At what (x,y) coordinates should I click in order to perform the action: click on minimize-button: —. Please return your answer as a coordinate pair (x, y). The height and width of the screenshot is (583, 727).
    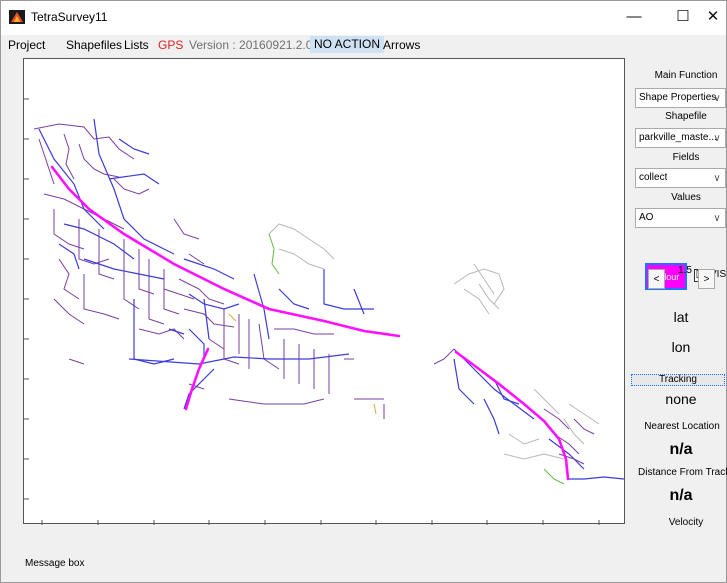
    Looking at the image, I should click on (634, 16).